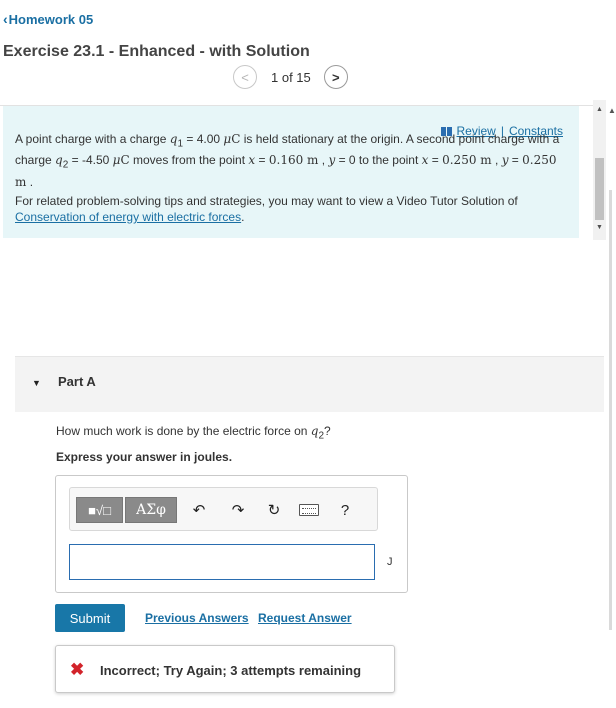 The width and height of the screenshot is (616, 708). What do you see at coordinates (390, 562) in the screenshot?
I see `answer-unit: J` at bounding box center [390, 562].